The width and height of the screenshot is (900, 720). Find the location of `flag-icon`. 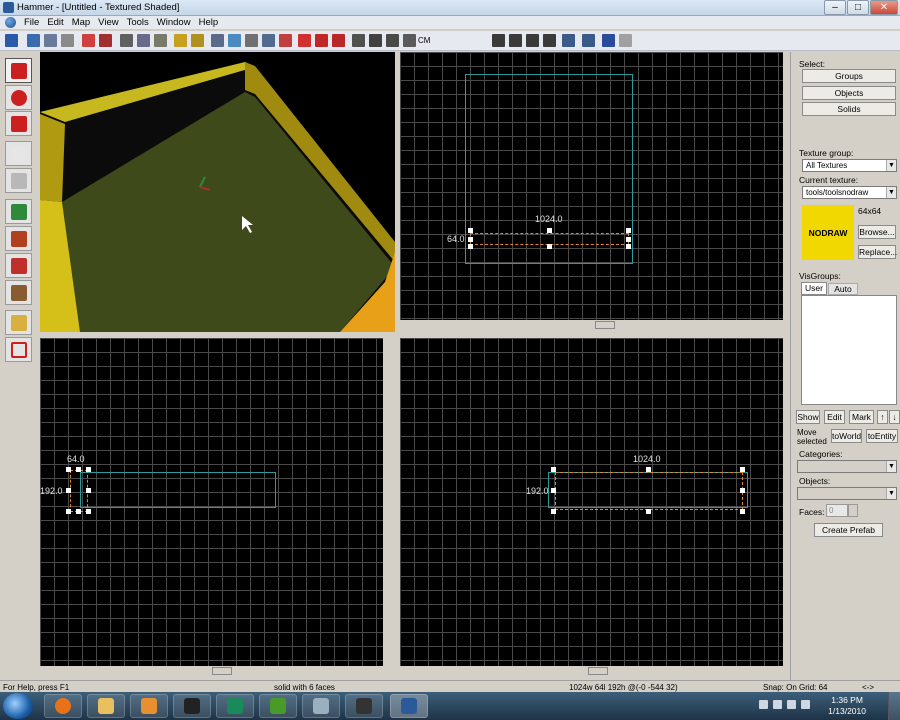

flag-icon is located at coordinates (777, 704).